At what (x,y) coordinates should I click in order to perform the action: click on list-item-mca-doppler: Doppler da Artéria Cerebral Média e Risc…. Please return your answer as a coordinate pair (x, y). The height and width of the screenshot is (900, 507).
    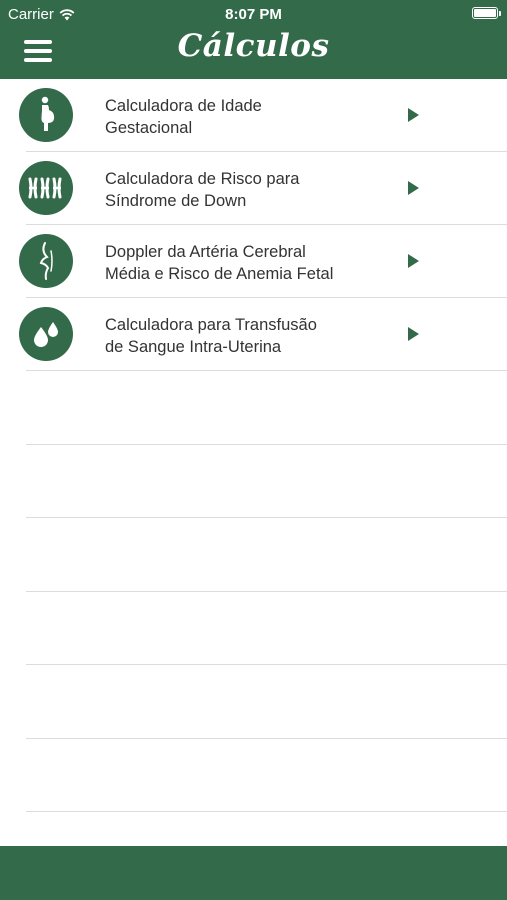
    Looking at the image, I should click on (253, 261).